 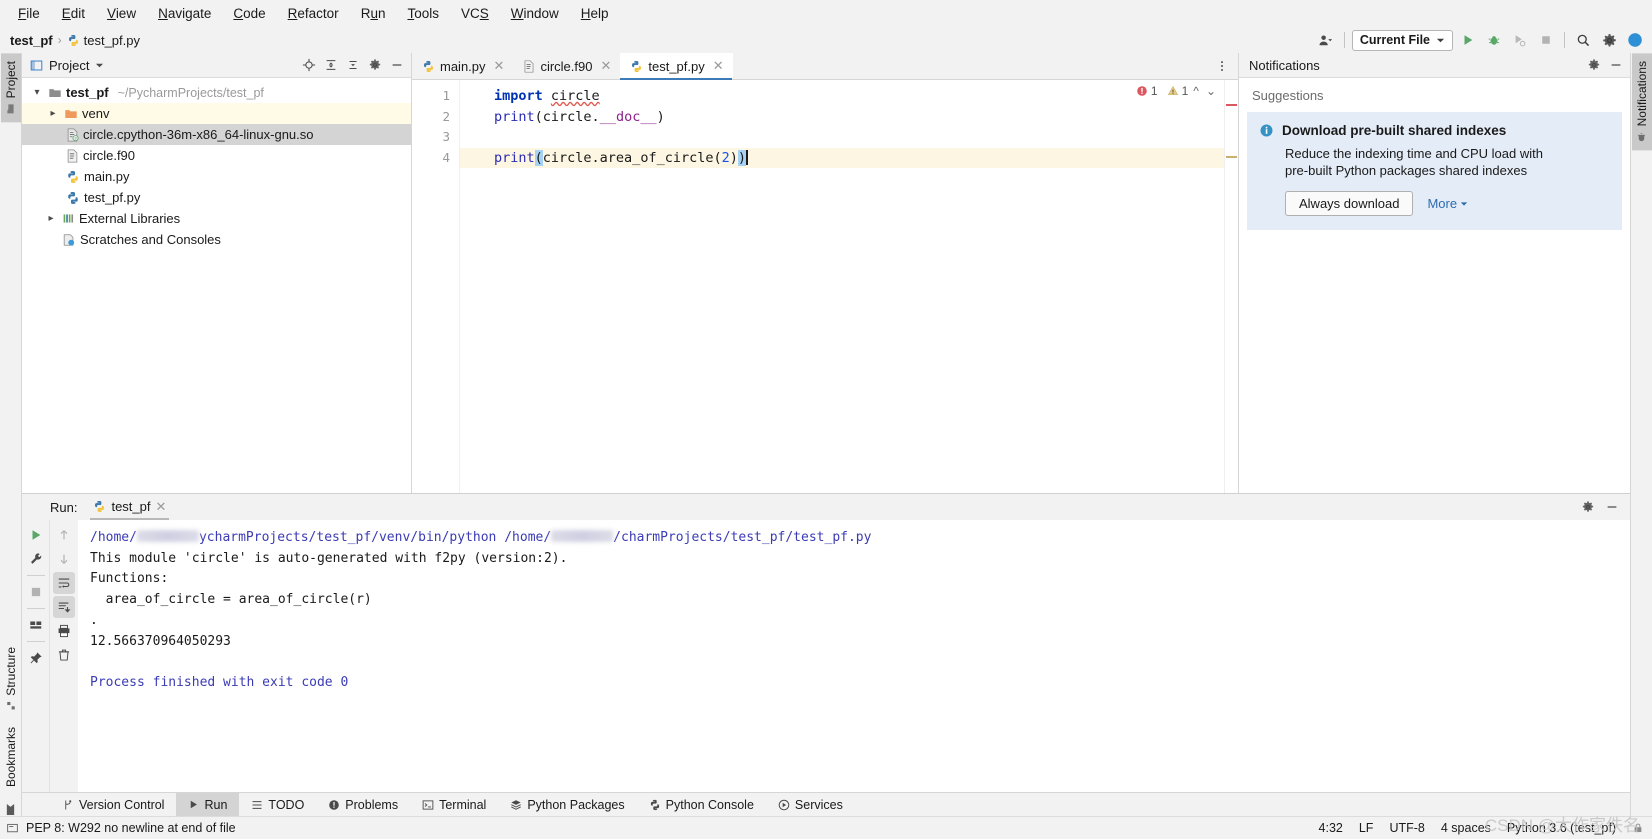 I want to click on print-icon, so click(x=64, y=631).